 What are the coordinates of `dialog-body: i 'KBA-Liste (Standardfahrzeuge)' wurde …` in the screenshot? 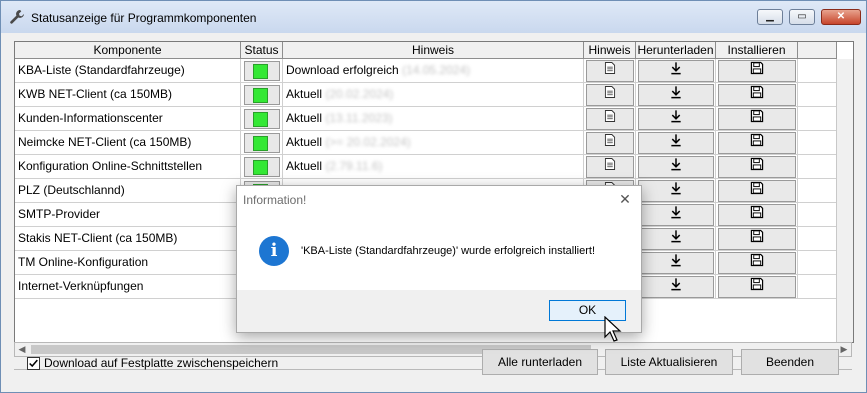 It's located at (439, 252).